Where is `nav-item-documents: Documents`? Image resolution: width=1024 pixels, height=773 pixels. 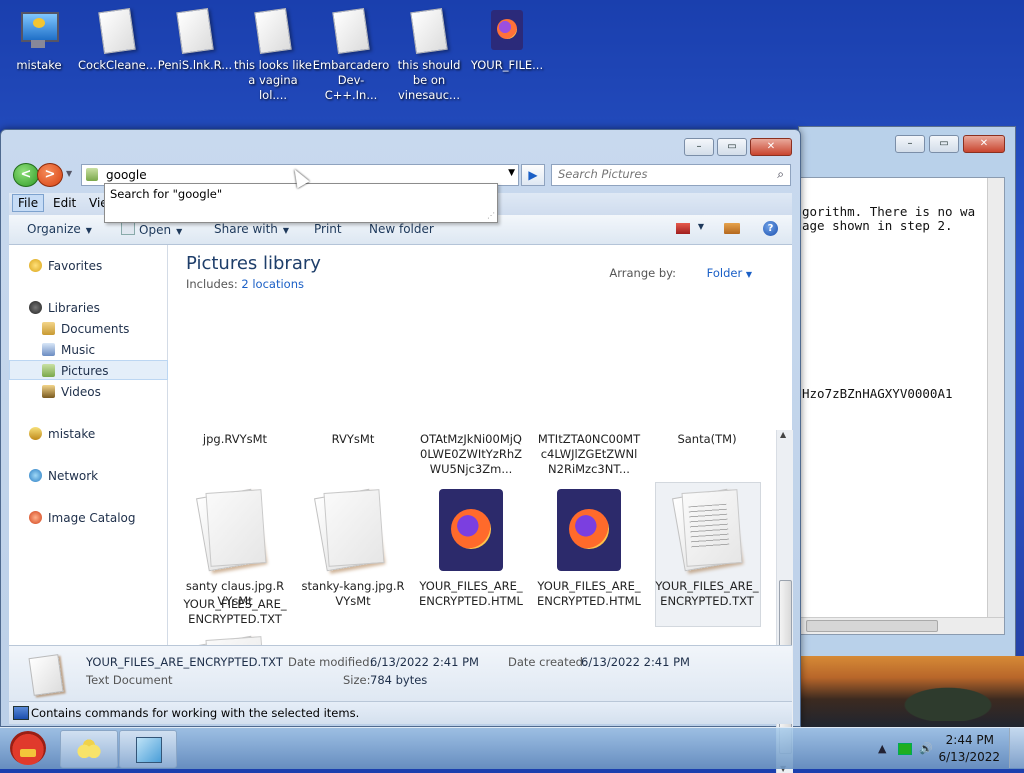
nav-item-documents: Documents is located at coordinates (85, 329).